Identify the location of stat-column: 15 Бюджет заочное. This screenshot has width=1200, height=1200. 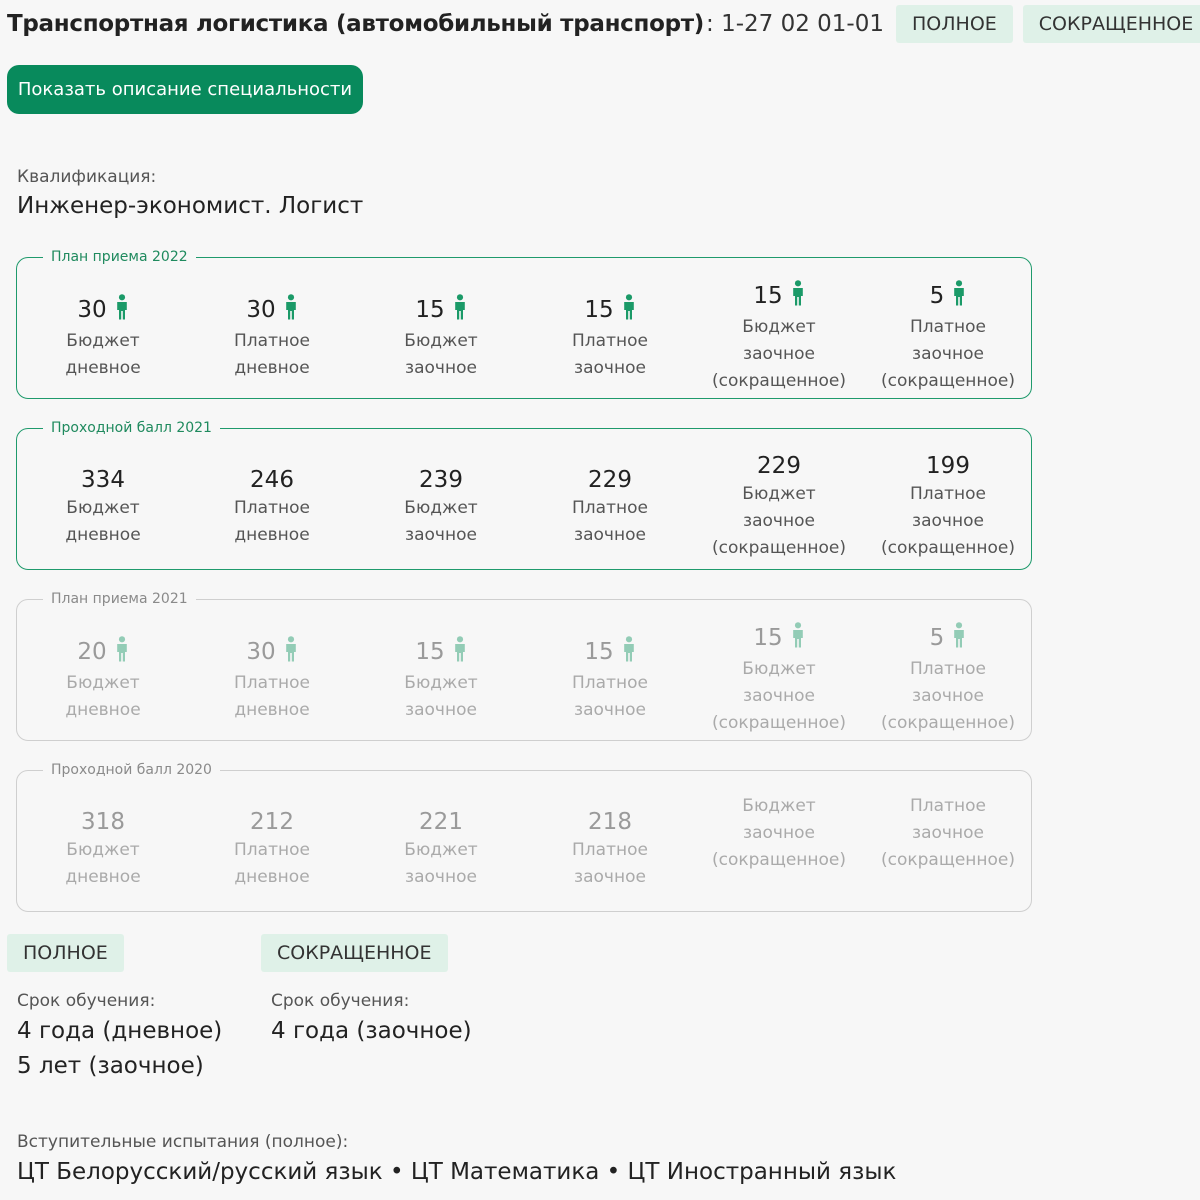
(441, 680).